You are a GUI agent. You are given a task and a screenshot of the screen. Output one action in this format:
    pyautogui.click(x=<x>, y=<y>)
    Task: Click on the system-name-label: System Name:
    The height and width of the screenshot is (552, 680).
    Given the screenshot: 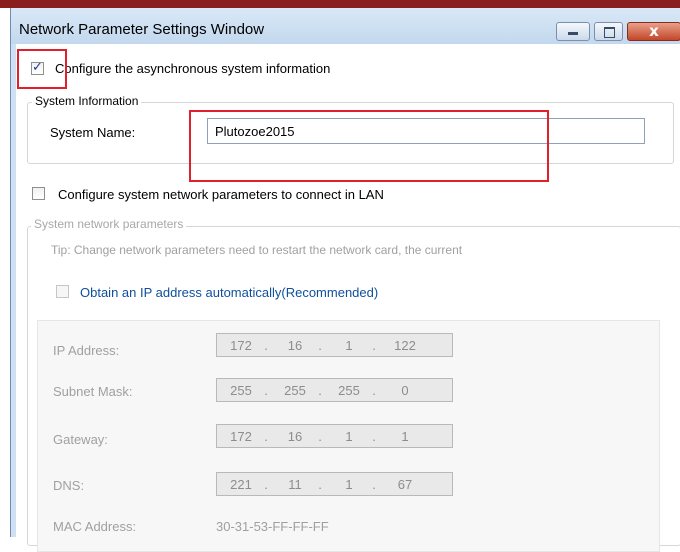 What is the action you would take?
    pyautogui.click(x=93, y=132)
    